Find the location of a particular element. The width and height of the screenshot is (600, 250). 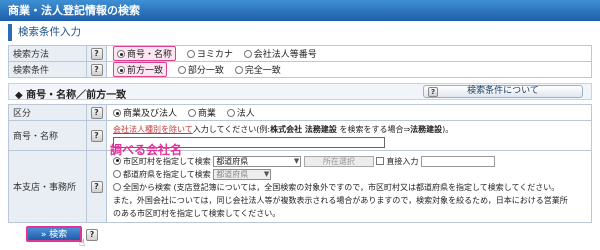

direct-input-checkbox: 直接入力 is located at coordinates (397, 161).